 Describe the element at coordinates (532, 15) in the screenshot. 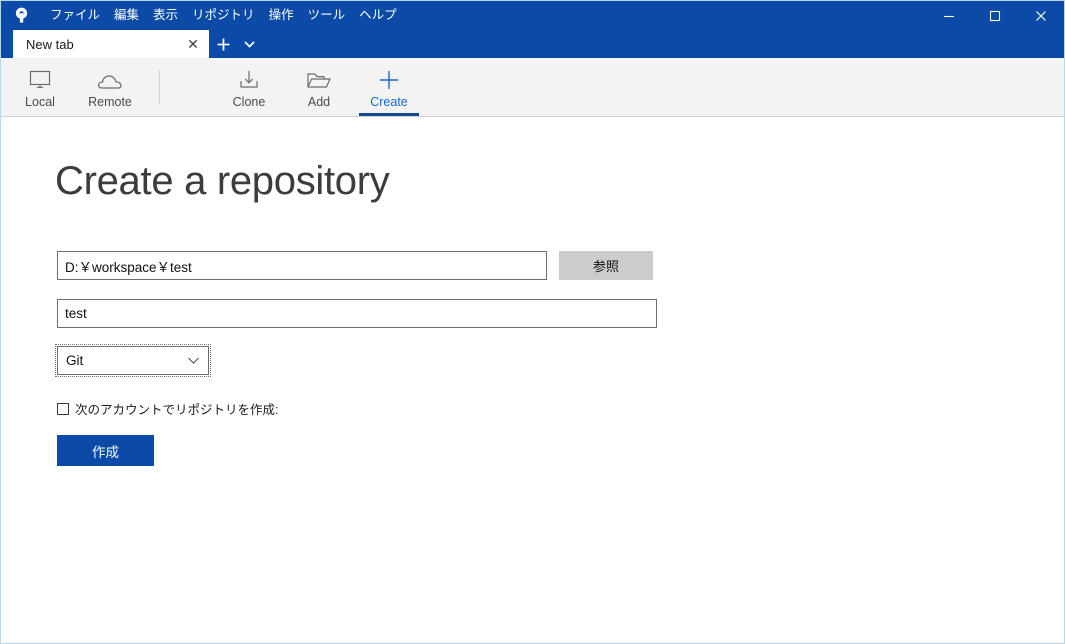

I see `title-bar: ファイル 編集 表示 リポジトリ 操作 ツール ヘルプ` at that location.